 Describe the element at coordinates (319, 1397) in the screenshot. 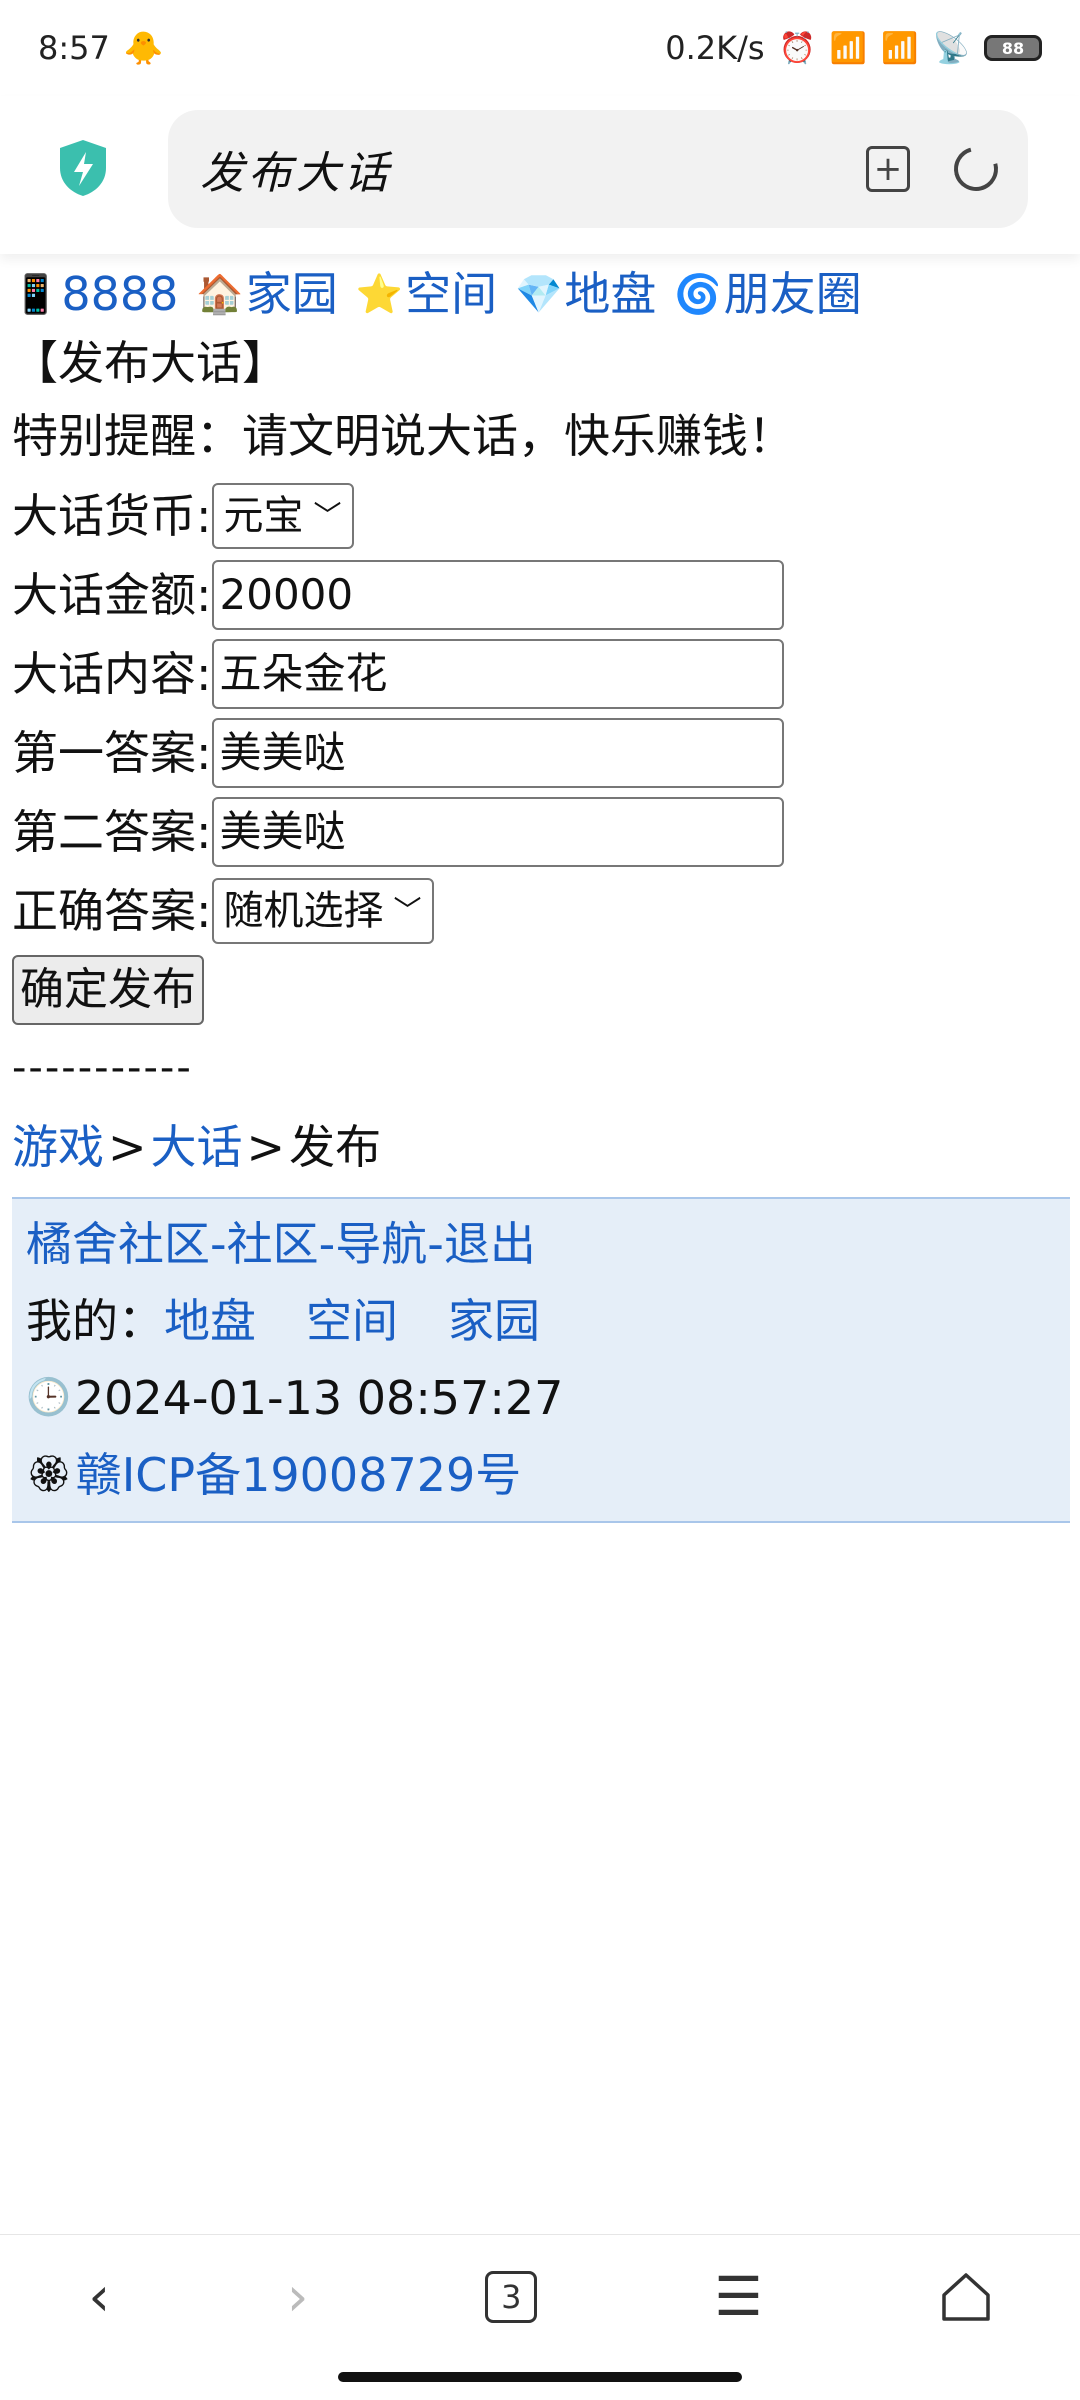

I see `datetime-text: 2024-01-13 08:57:27` at that location.